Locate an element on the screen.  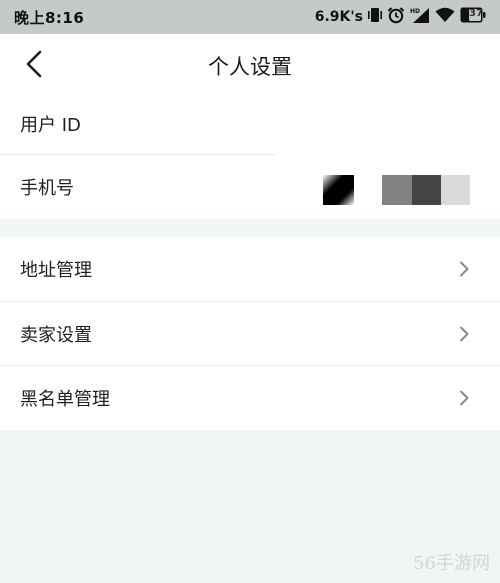
phone-label: 手机号 is located at coordinates (47, 188).